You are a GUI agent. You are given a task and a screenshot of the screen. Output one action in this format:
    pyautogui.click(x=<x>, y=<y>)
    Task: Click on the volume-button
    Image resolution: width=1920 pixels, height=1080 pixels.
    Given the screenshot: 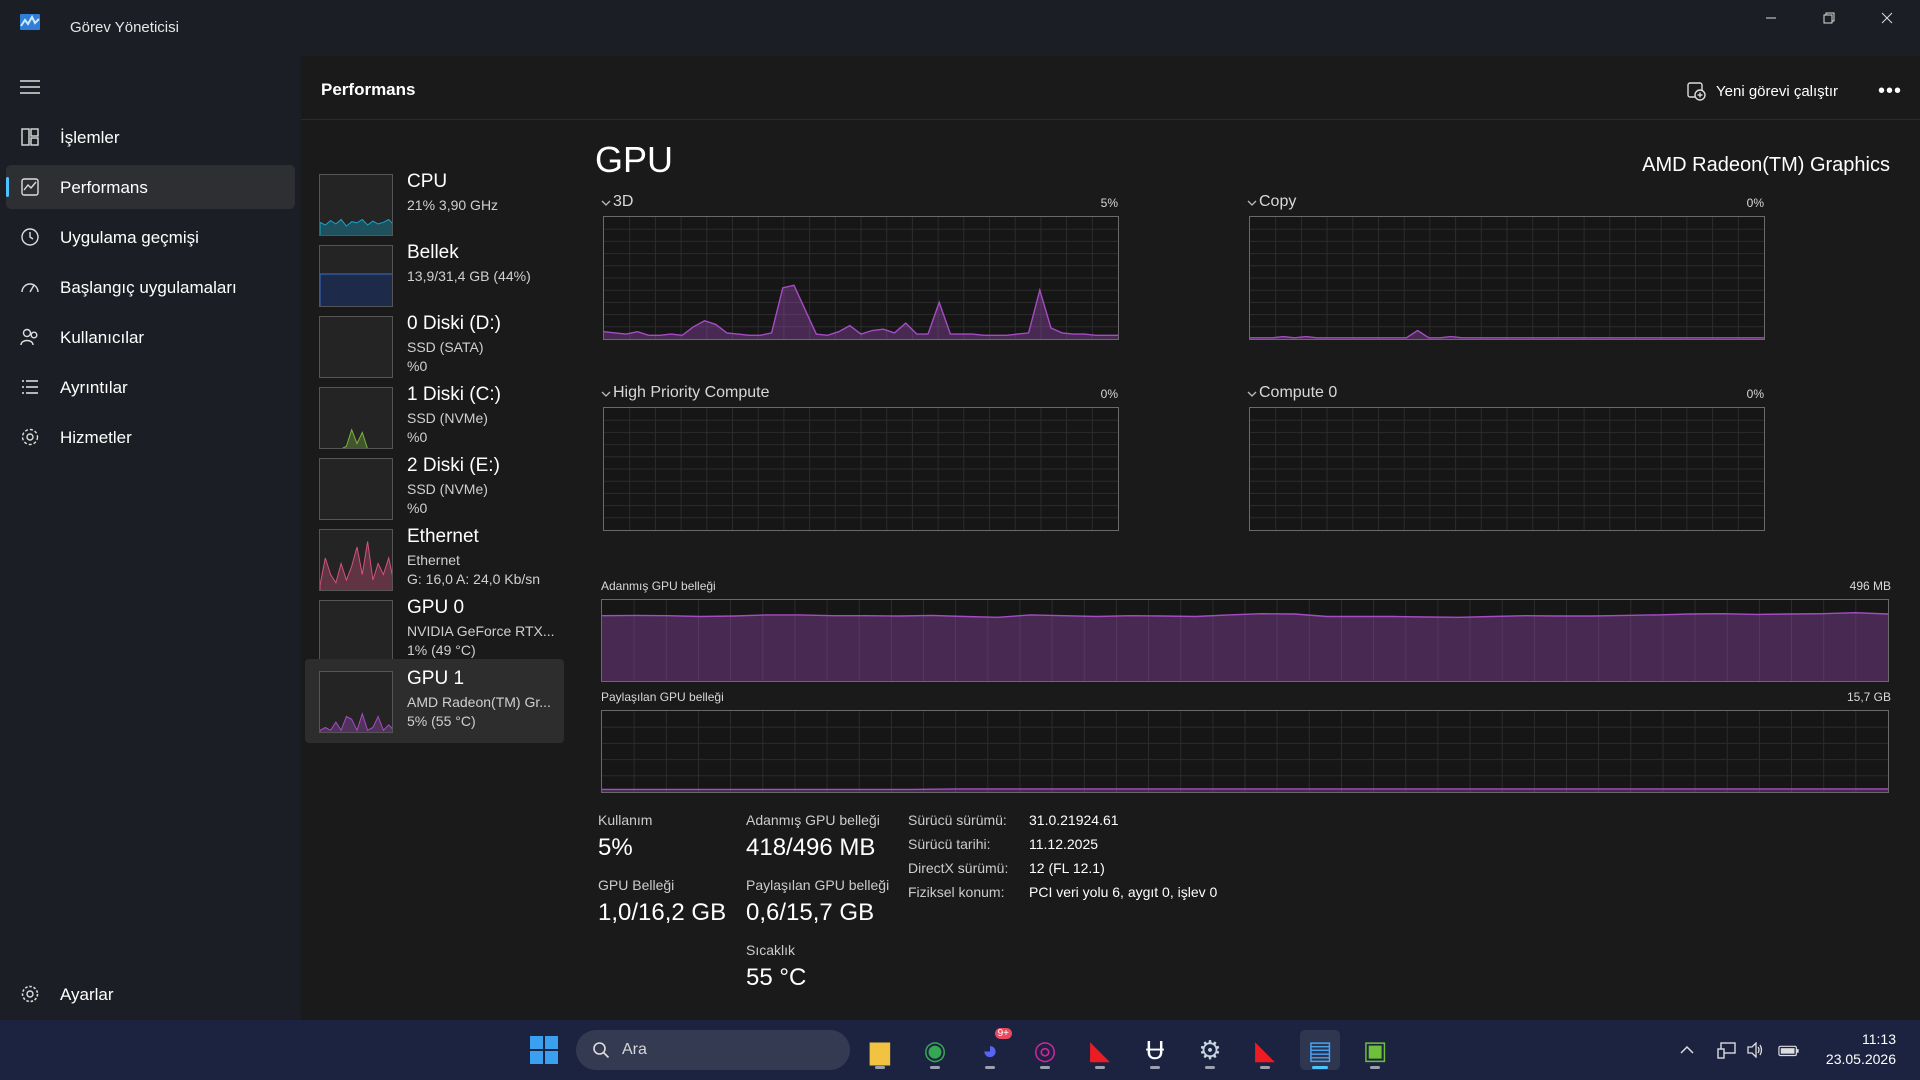 What is the action you would take?
    pyautogui.click(x=1755, y=1050)
    